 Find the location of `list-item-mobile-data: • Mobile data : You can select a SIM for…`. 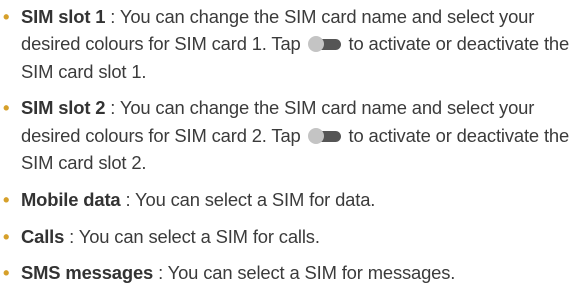

list-item-mobile-data: • Mobile data : You can select a SIM for… is located at coordinates (294, 199).